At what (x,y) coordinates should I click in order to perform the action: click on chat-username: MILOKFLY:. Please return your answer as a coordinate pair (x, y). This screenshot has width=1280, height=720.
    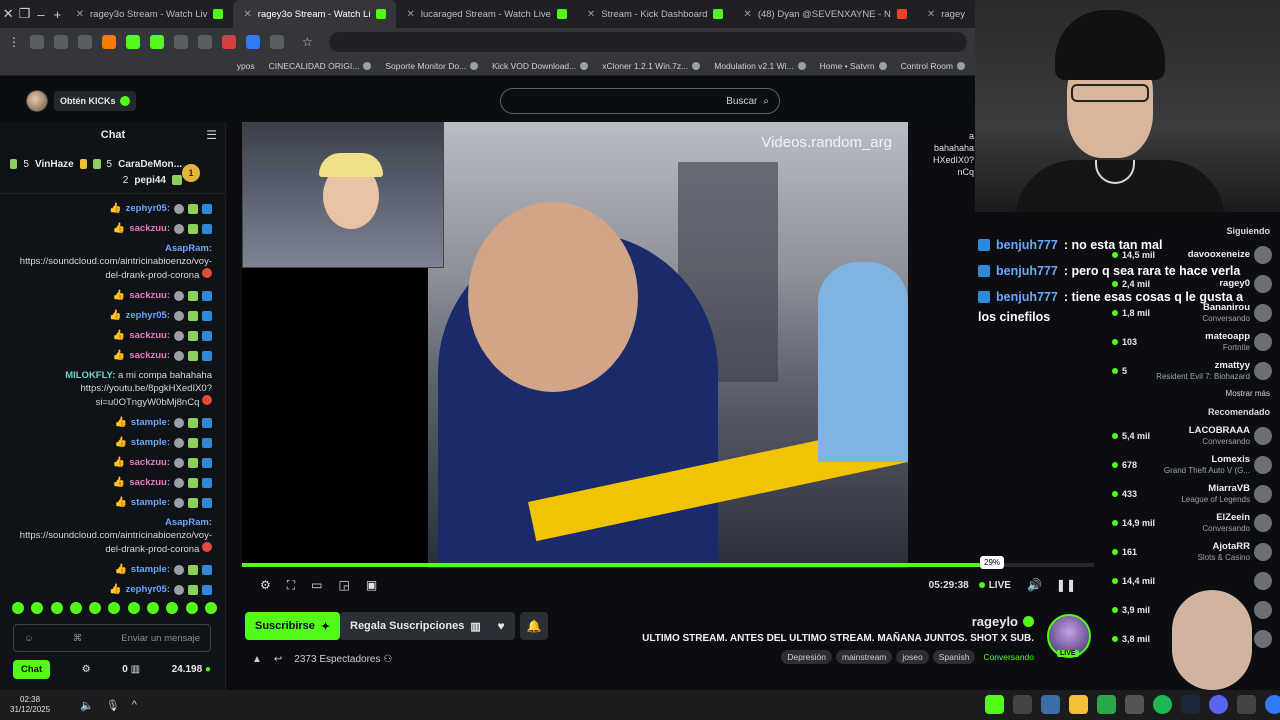
    Looking at the image, I should click on (90, 375).